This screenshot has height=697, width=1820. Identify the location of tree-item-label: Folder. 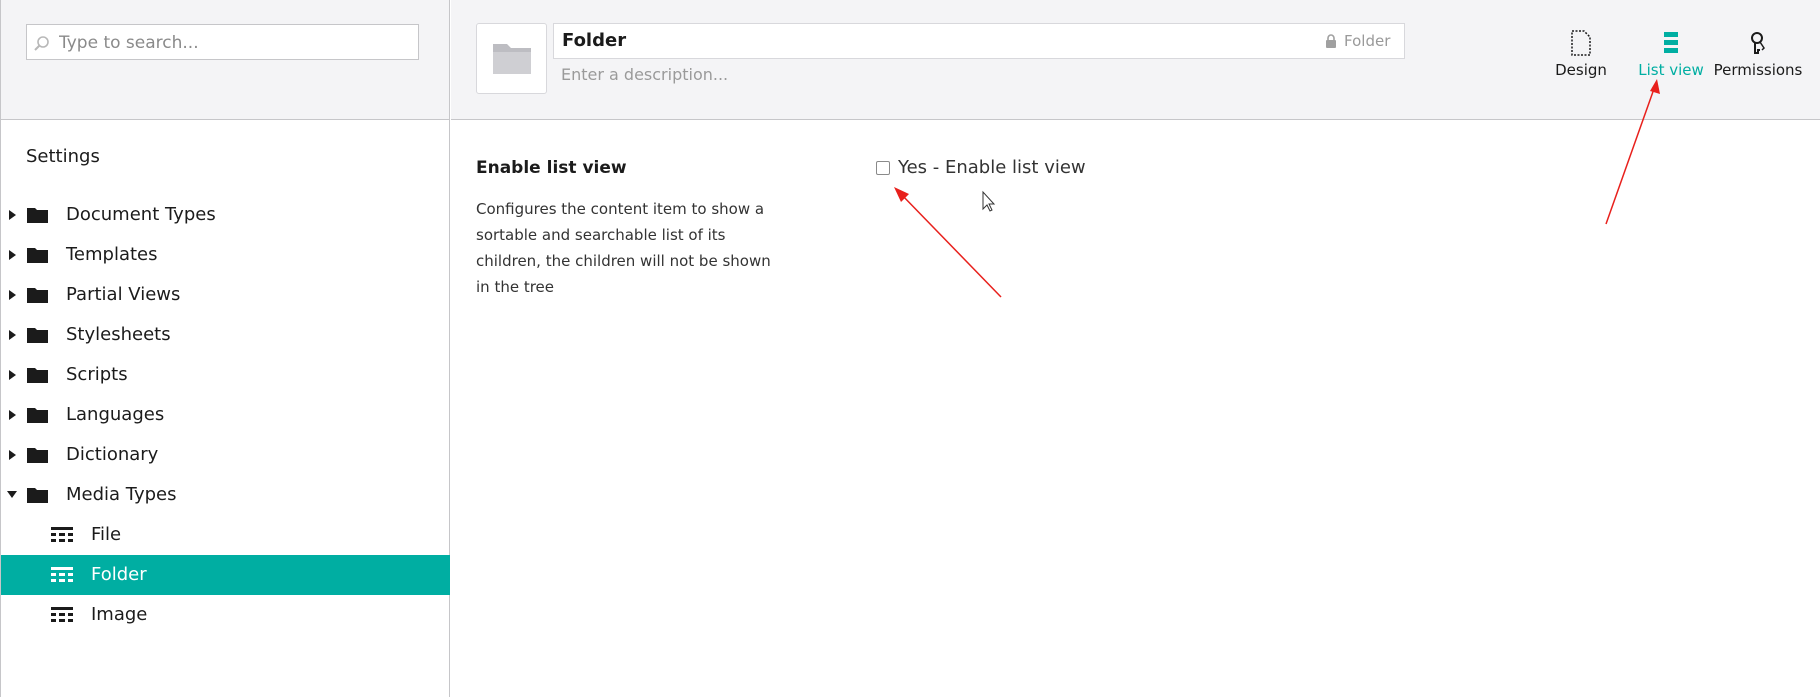
(119, 574).